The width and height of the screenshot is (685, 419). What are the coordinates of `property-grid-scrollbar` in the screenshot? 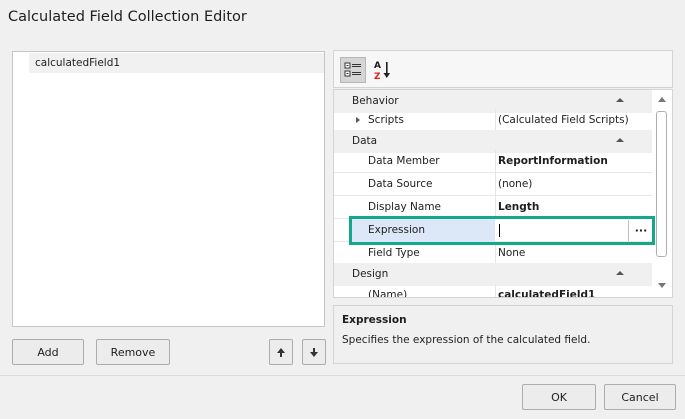 It's located at (662, 193).